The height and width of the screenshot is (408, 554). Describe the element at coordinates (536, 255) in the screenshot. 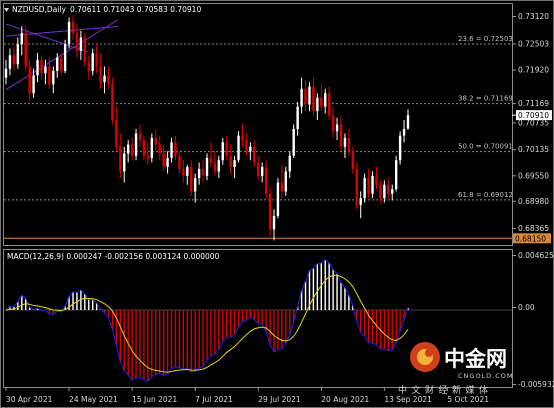

I see `macd-axis-label: 0.004625` at that location.